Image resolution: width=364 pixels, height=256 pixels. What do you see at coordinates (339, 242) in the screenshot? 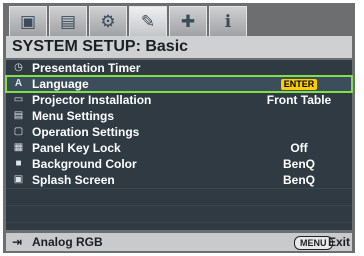
I see `exit-label: Exit` at bounding box center [339, 242].